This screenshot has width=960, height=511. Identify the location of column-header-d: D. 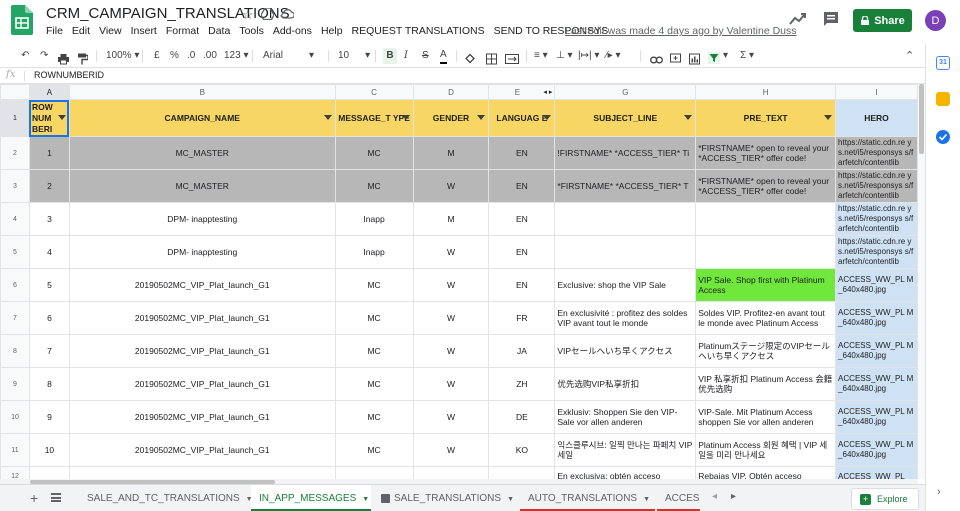
(451, 92).